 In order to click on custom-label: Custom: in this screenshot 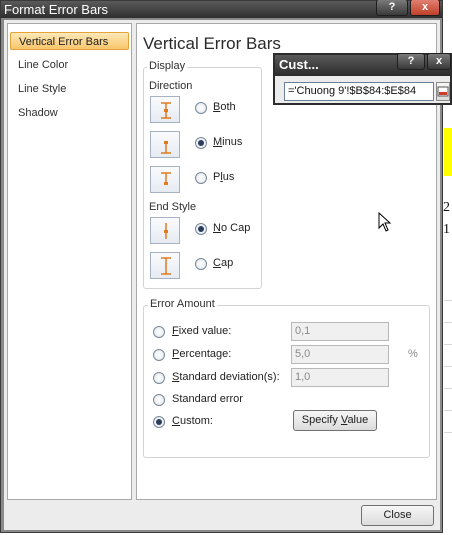, I will do `click(192, 421)`.